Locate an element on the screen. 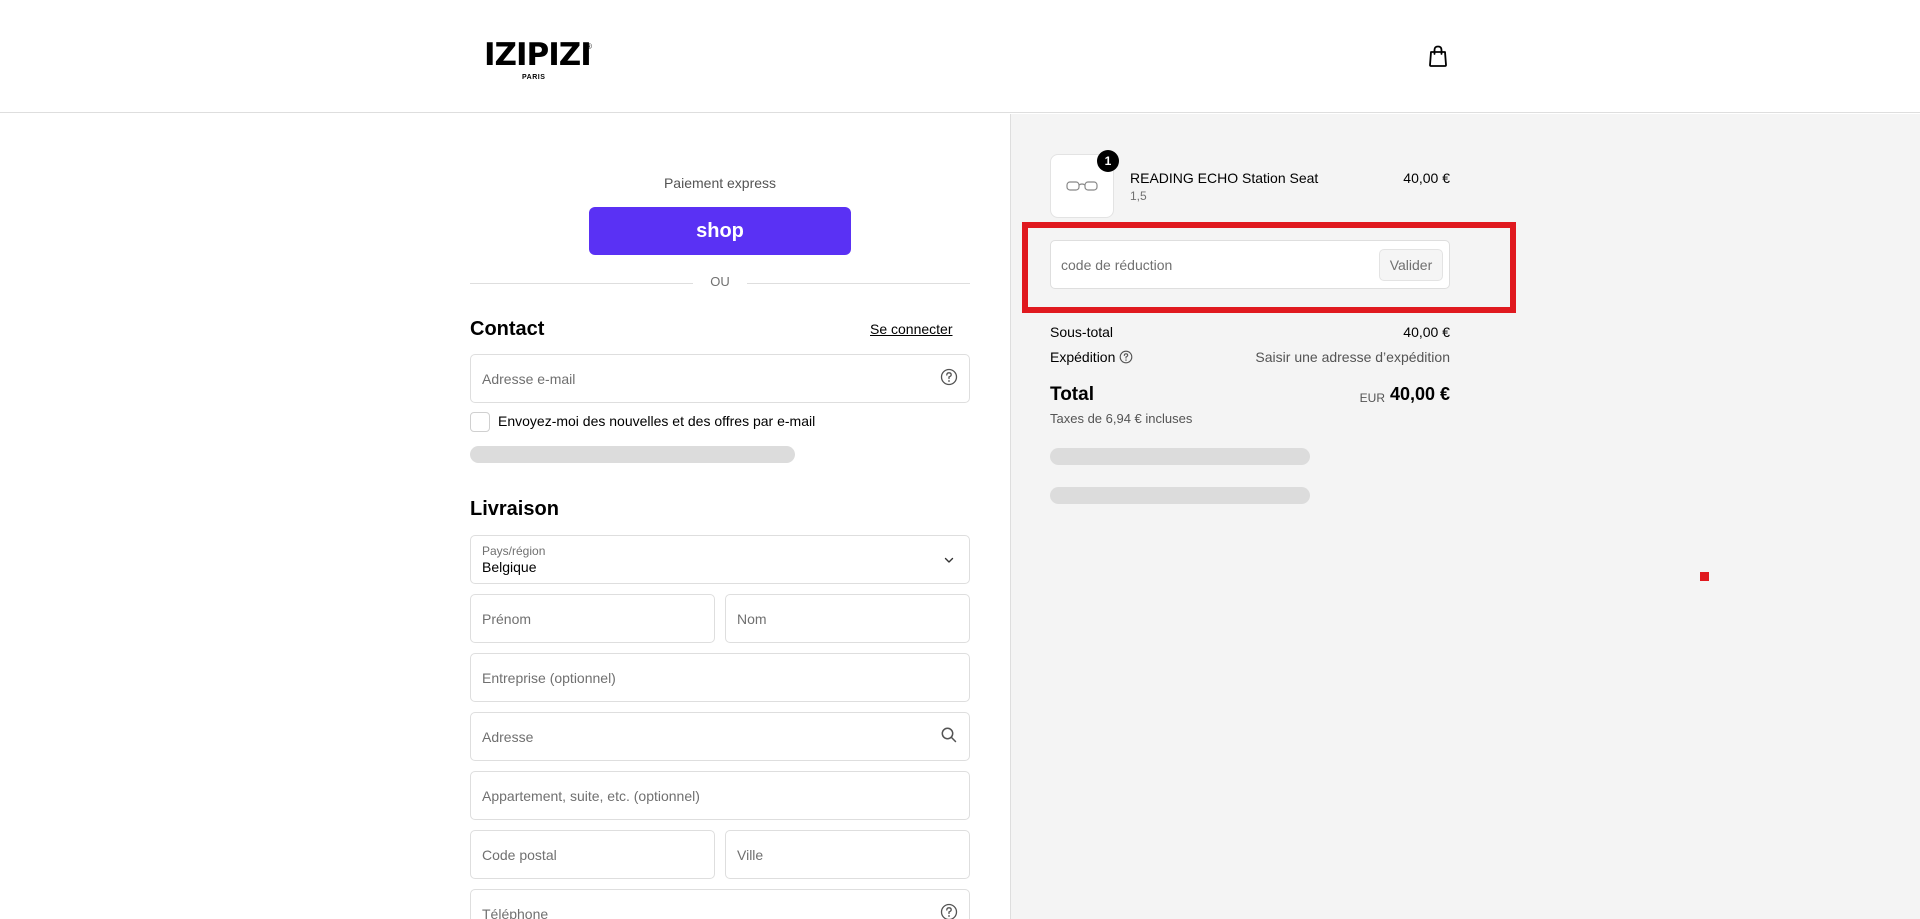 This screenshot has width=1920, height=919. company-field is located at coordinates (720, 677).